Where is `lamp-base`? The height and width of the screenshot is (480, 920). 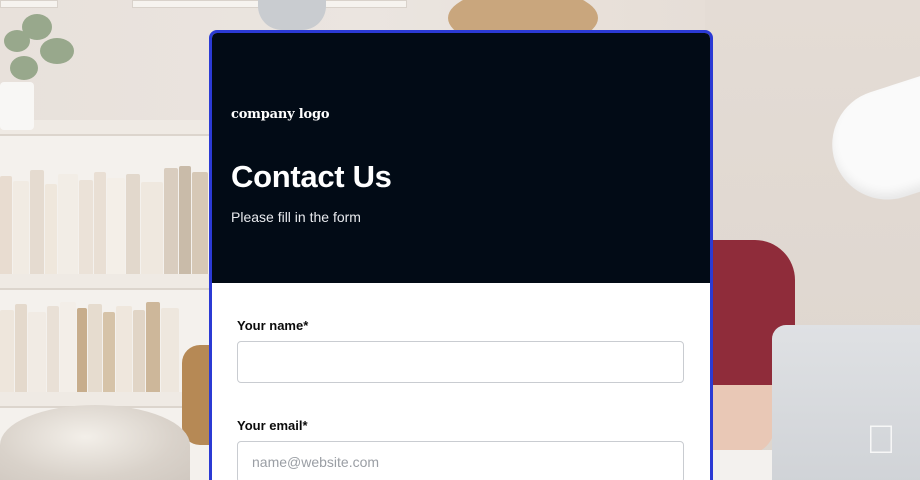
lamp-base is located at coordinates (292, 15).